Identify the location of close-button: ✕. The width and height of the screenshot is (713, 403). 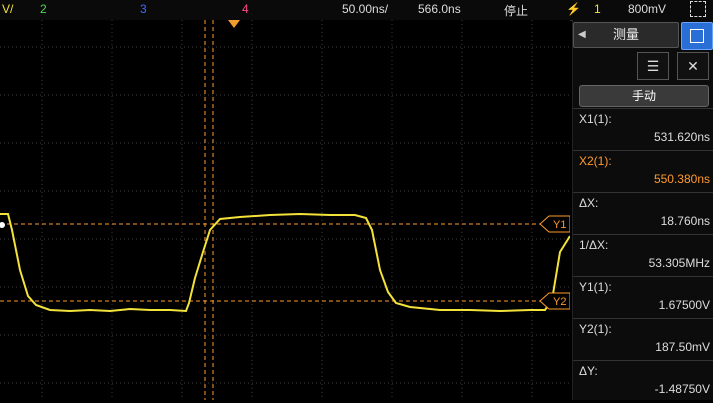
(693, 66).